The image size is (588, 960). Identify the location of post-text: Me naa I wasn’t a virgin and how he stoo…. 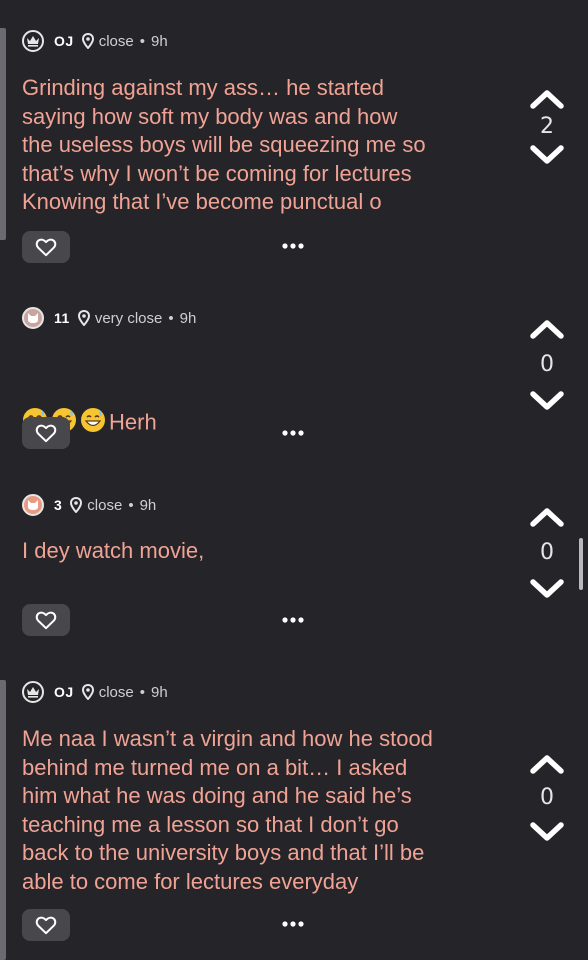
(227, 810).